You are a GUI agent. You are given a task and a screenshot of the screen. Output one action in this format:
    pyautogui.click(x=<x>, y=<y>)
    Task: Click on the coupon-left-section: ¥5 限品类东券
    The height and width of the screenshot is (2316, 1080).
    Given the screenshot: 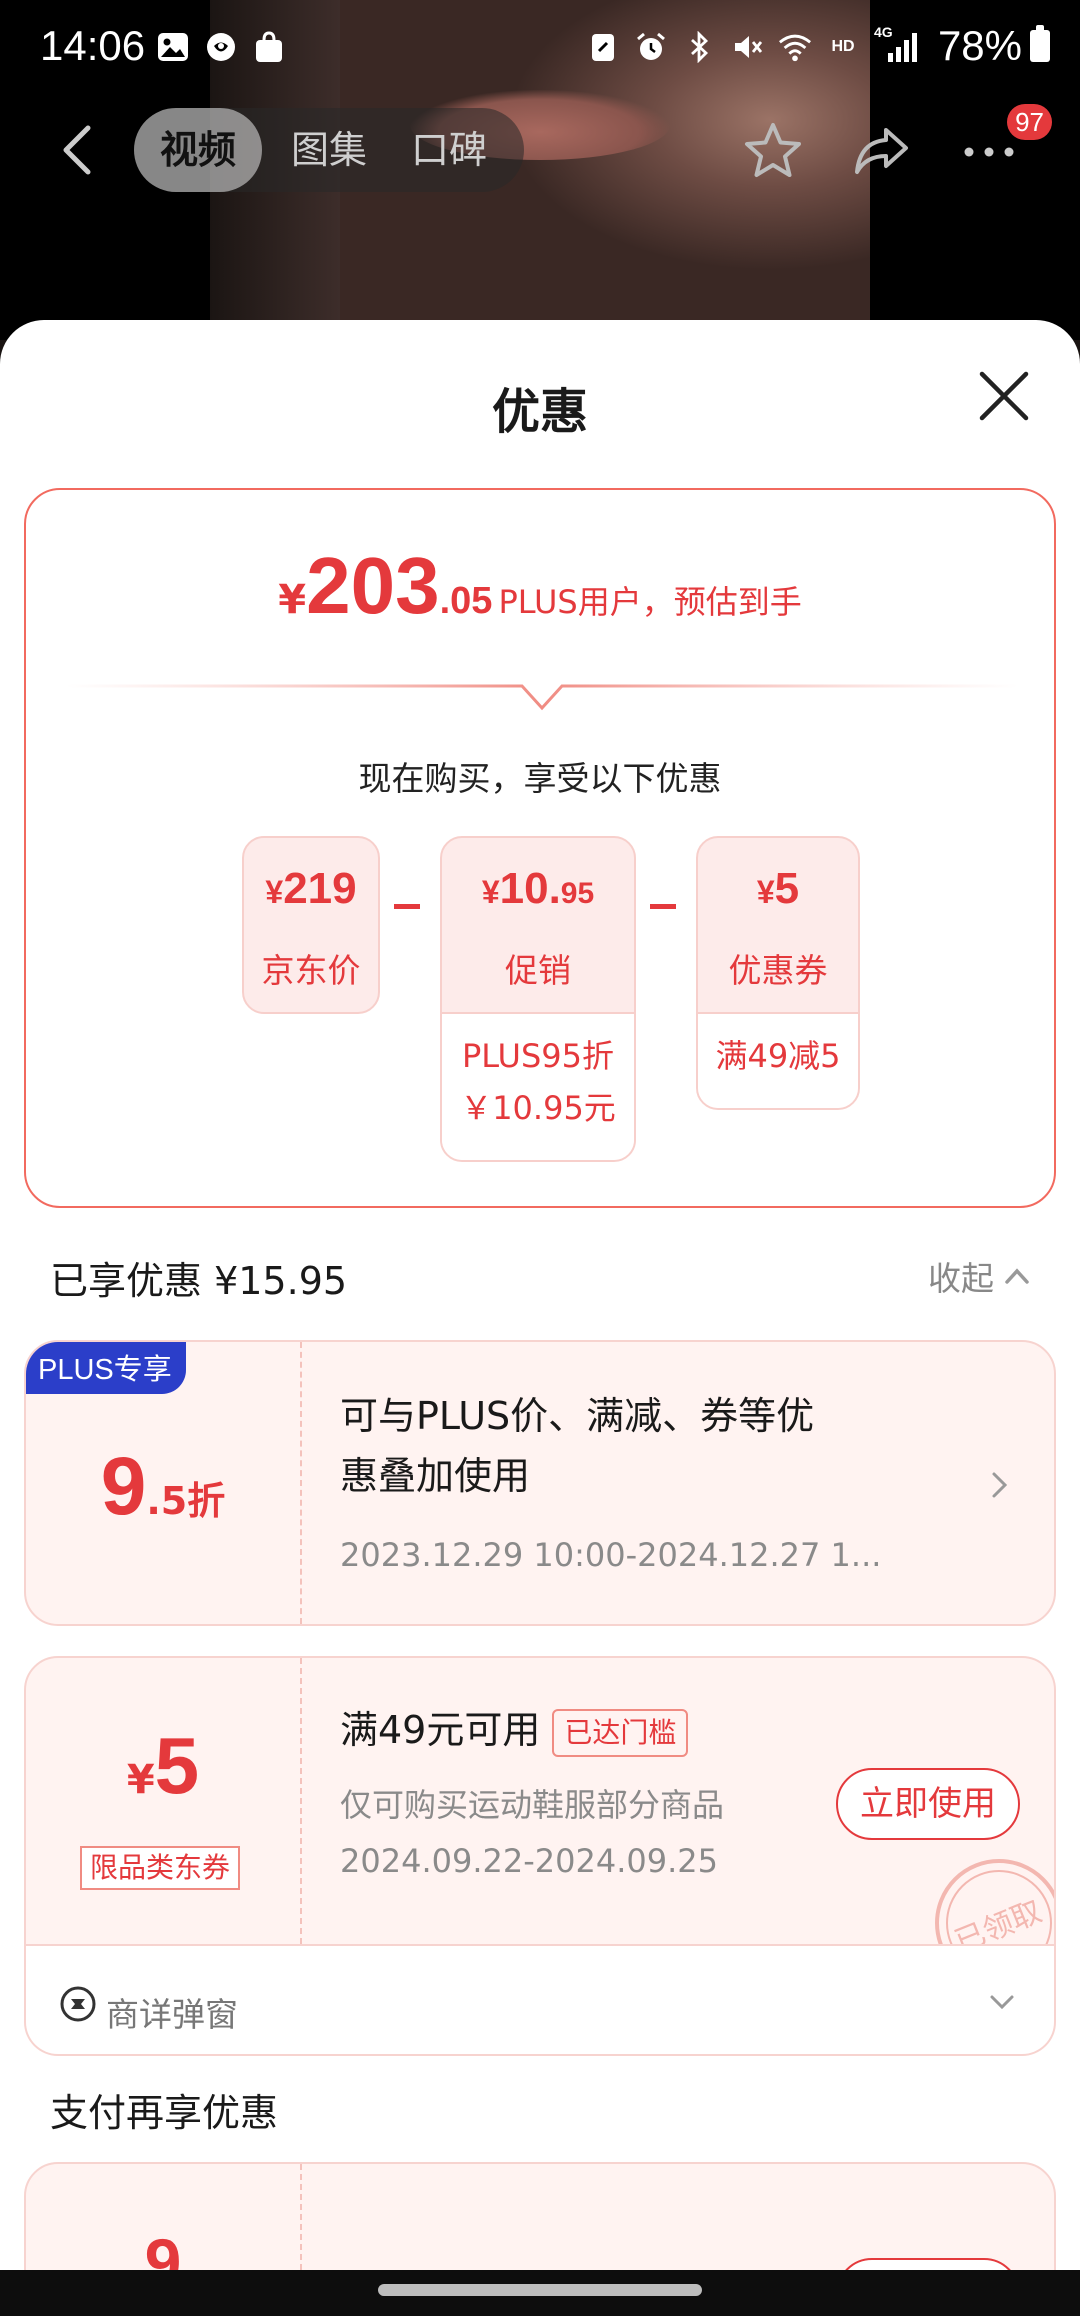 What is the action you would take?
    pyautogui.click(x=164, y=1801)
    